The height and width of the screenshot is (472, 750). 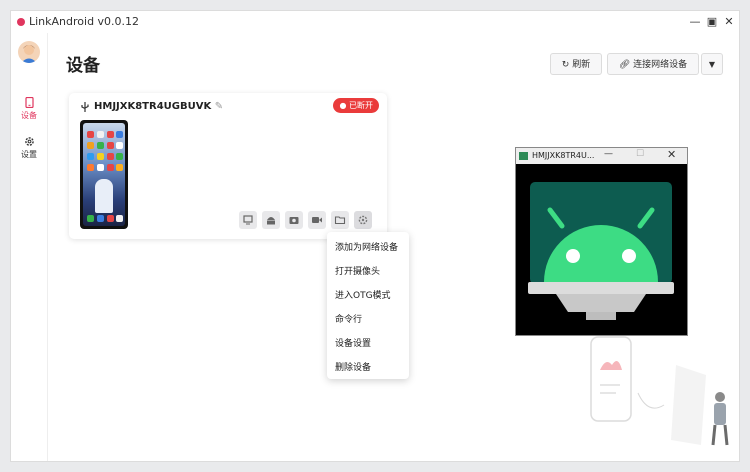 I want to click on menu-item-otg-mode: 进入OTG模式, so click(x=363, y=294).